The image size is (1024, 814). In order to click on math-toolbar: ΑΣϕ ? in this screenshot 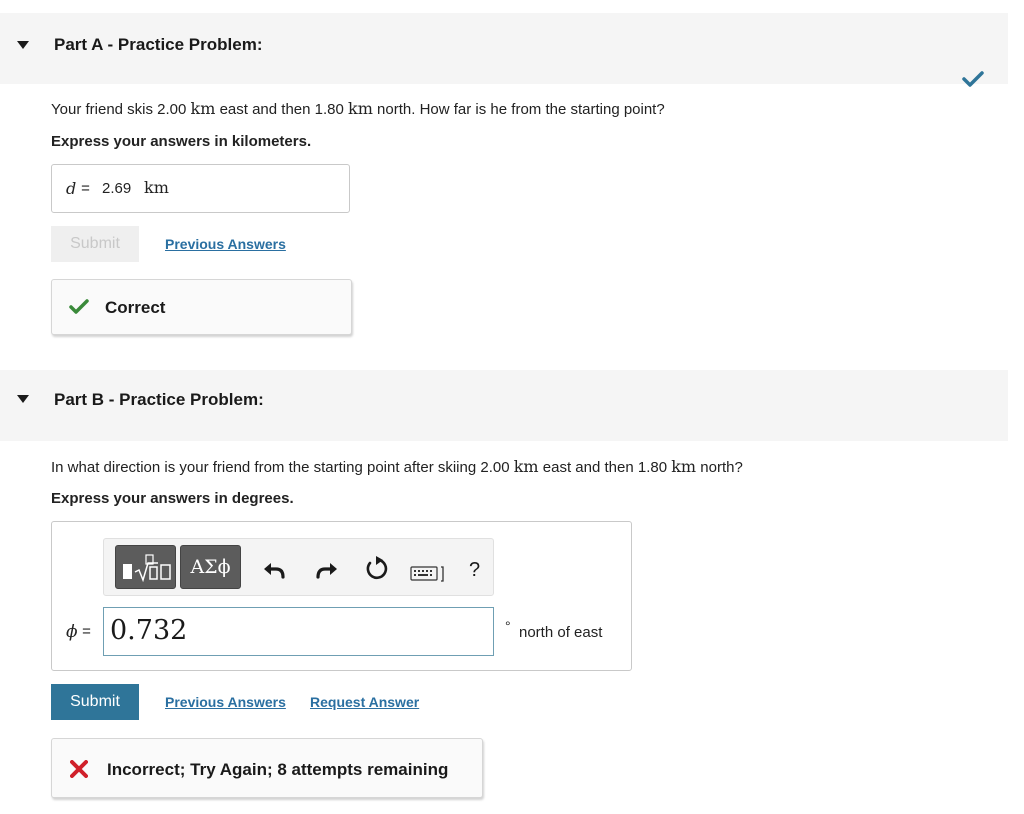, I will do `click(298, 567)`.